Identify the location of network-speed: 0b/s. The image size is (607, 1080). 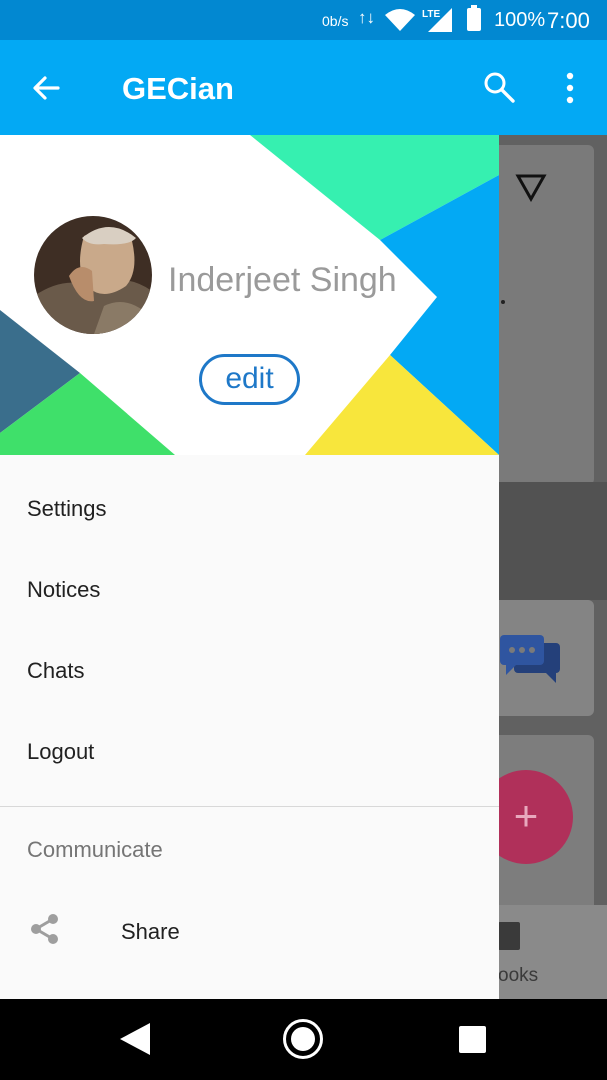
(335, 21).